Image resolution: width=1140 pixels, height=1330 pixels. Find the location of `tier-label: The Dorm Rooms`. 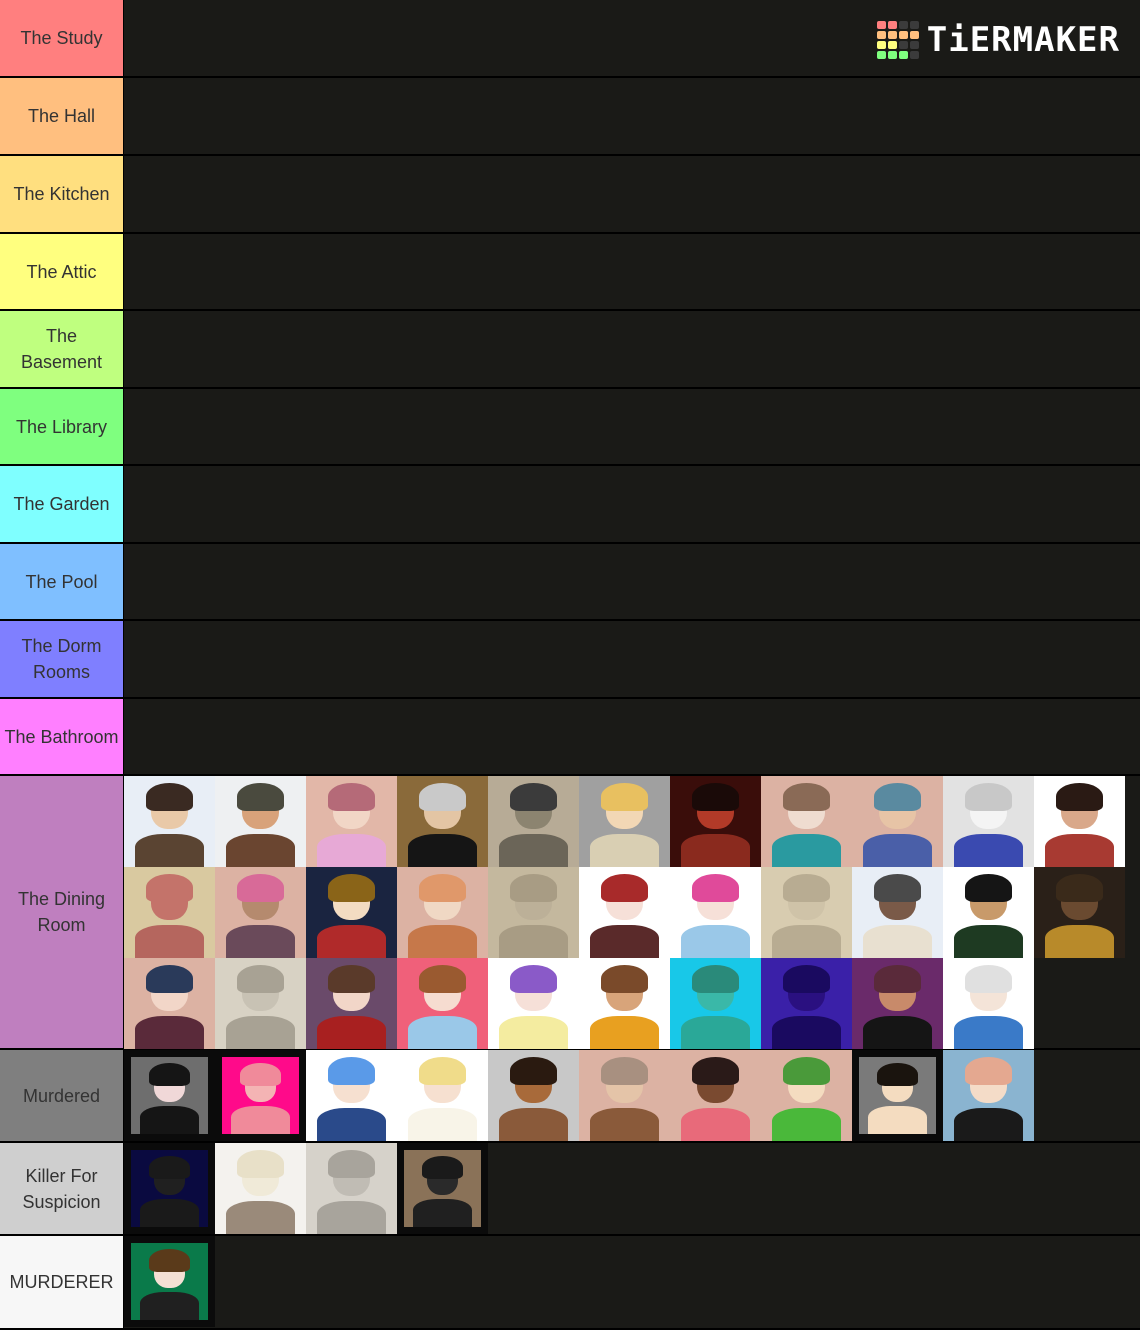

tier-label: The Dorm Rooms is located at coordinates (62, 659).